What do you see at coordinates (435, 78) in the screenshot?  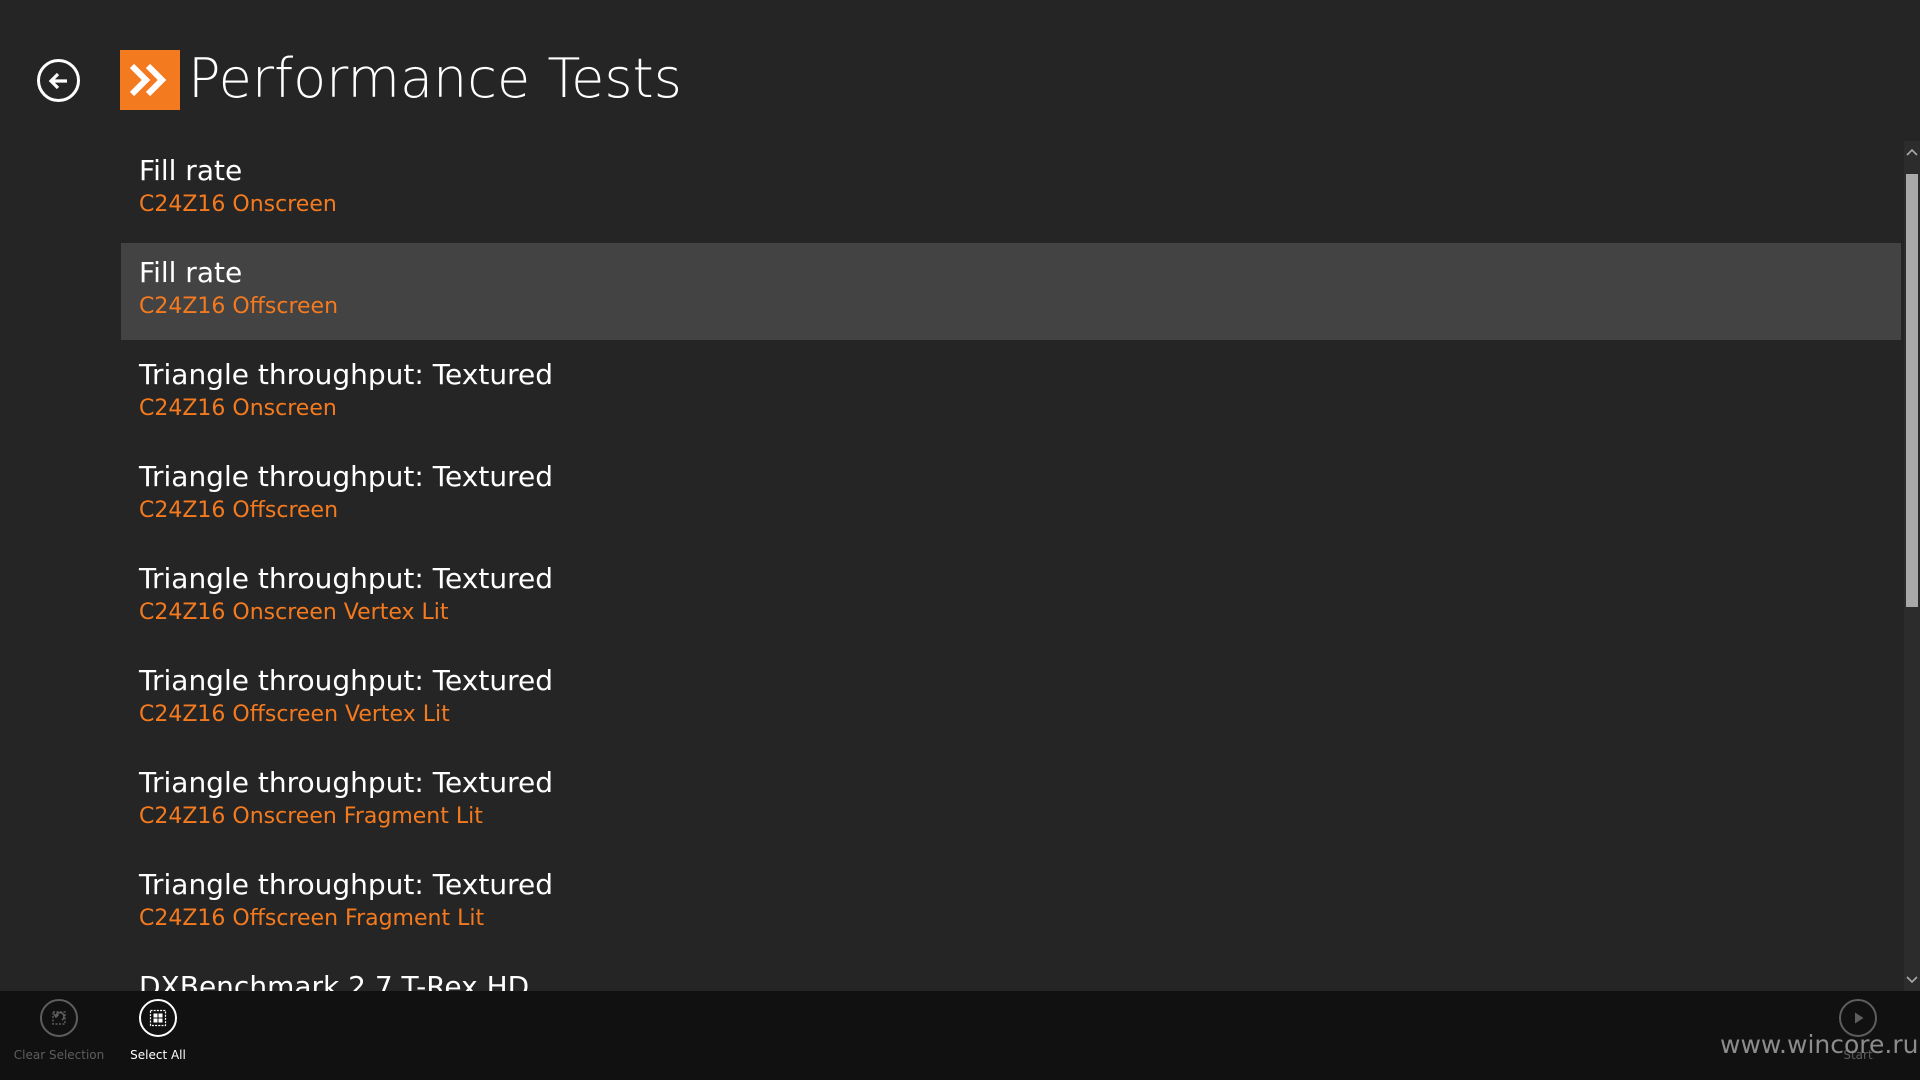 I see `page-title: Performance Tests` at bounding box center [435, 78].